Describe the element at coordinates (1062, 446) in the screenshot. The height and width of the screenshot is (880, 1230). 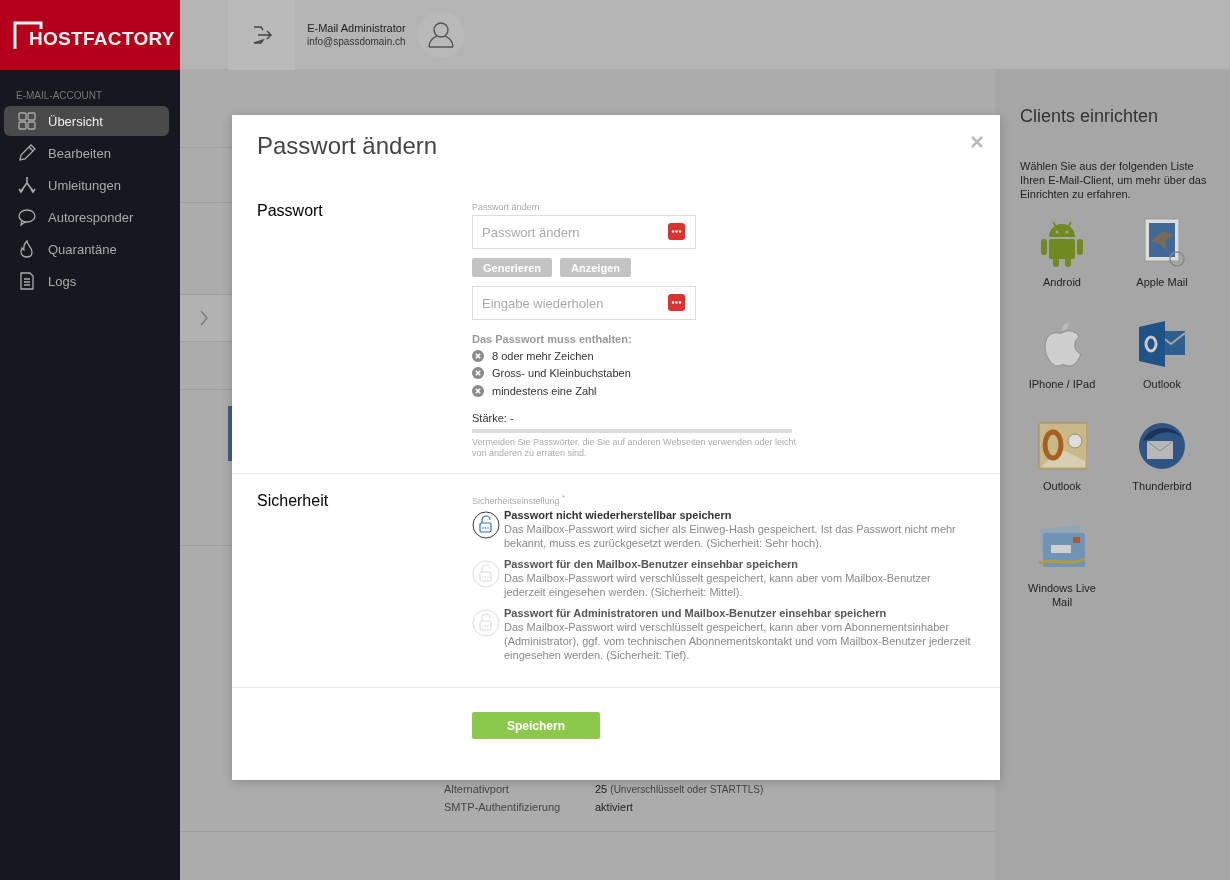
I see `outlook-envelope-icon` at that location.